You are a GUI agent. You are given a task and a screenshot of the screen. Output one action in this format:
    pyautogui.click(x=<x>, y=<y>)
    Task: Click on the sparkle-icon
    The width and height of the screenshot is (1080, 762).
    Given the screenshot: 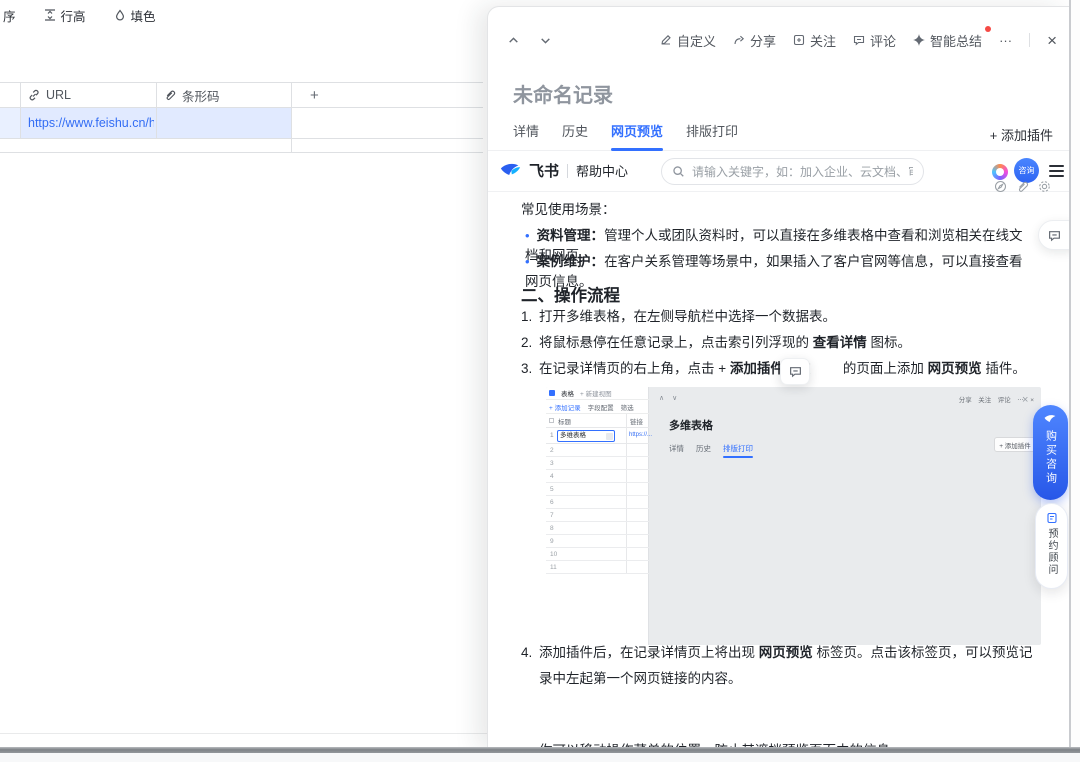 What is the action you would take?
    pyautogui.click(x=919, y=40)
    